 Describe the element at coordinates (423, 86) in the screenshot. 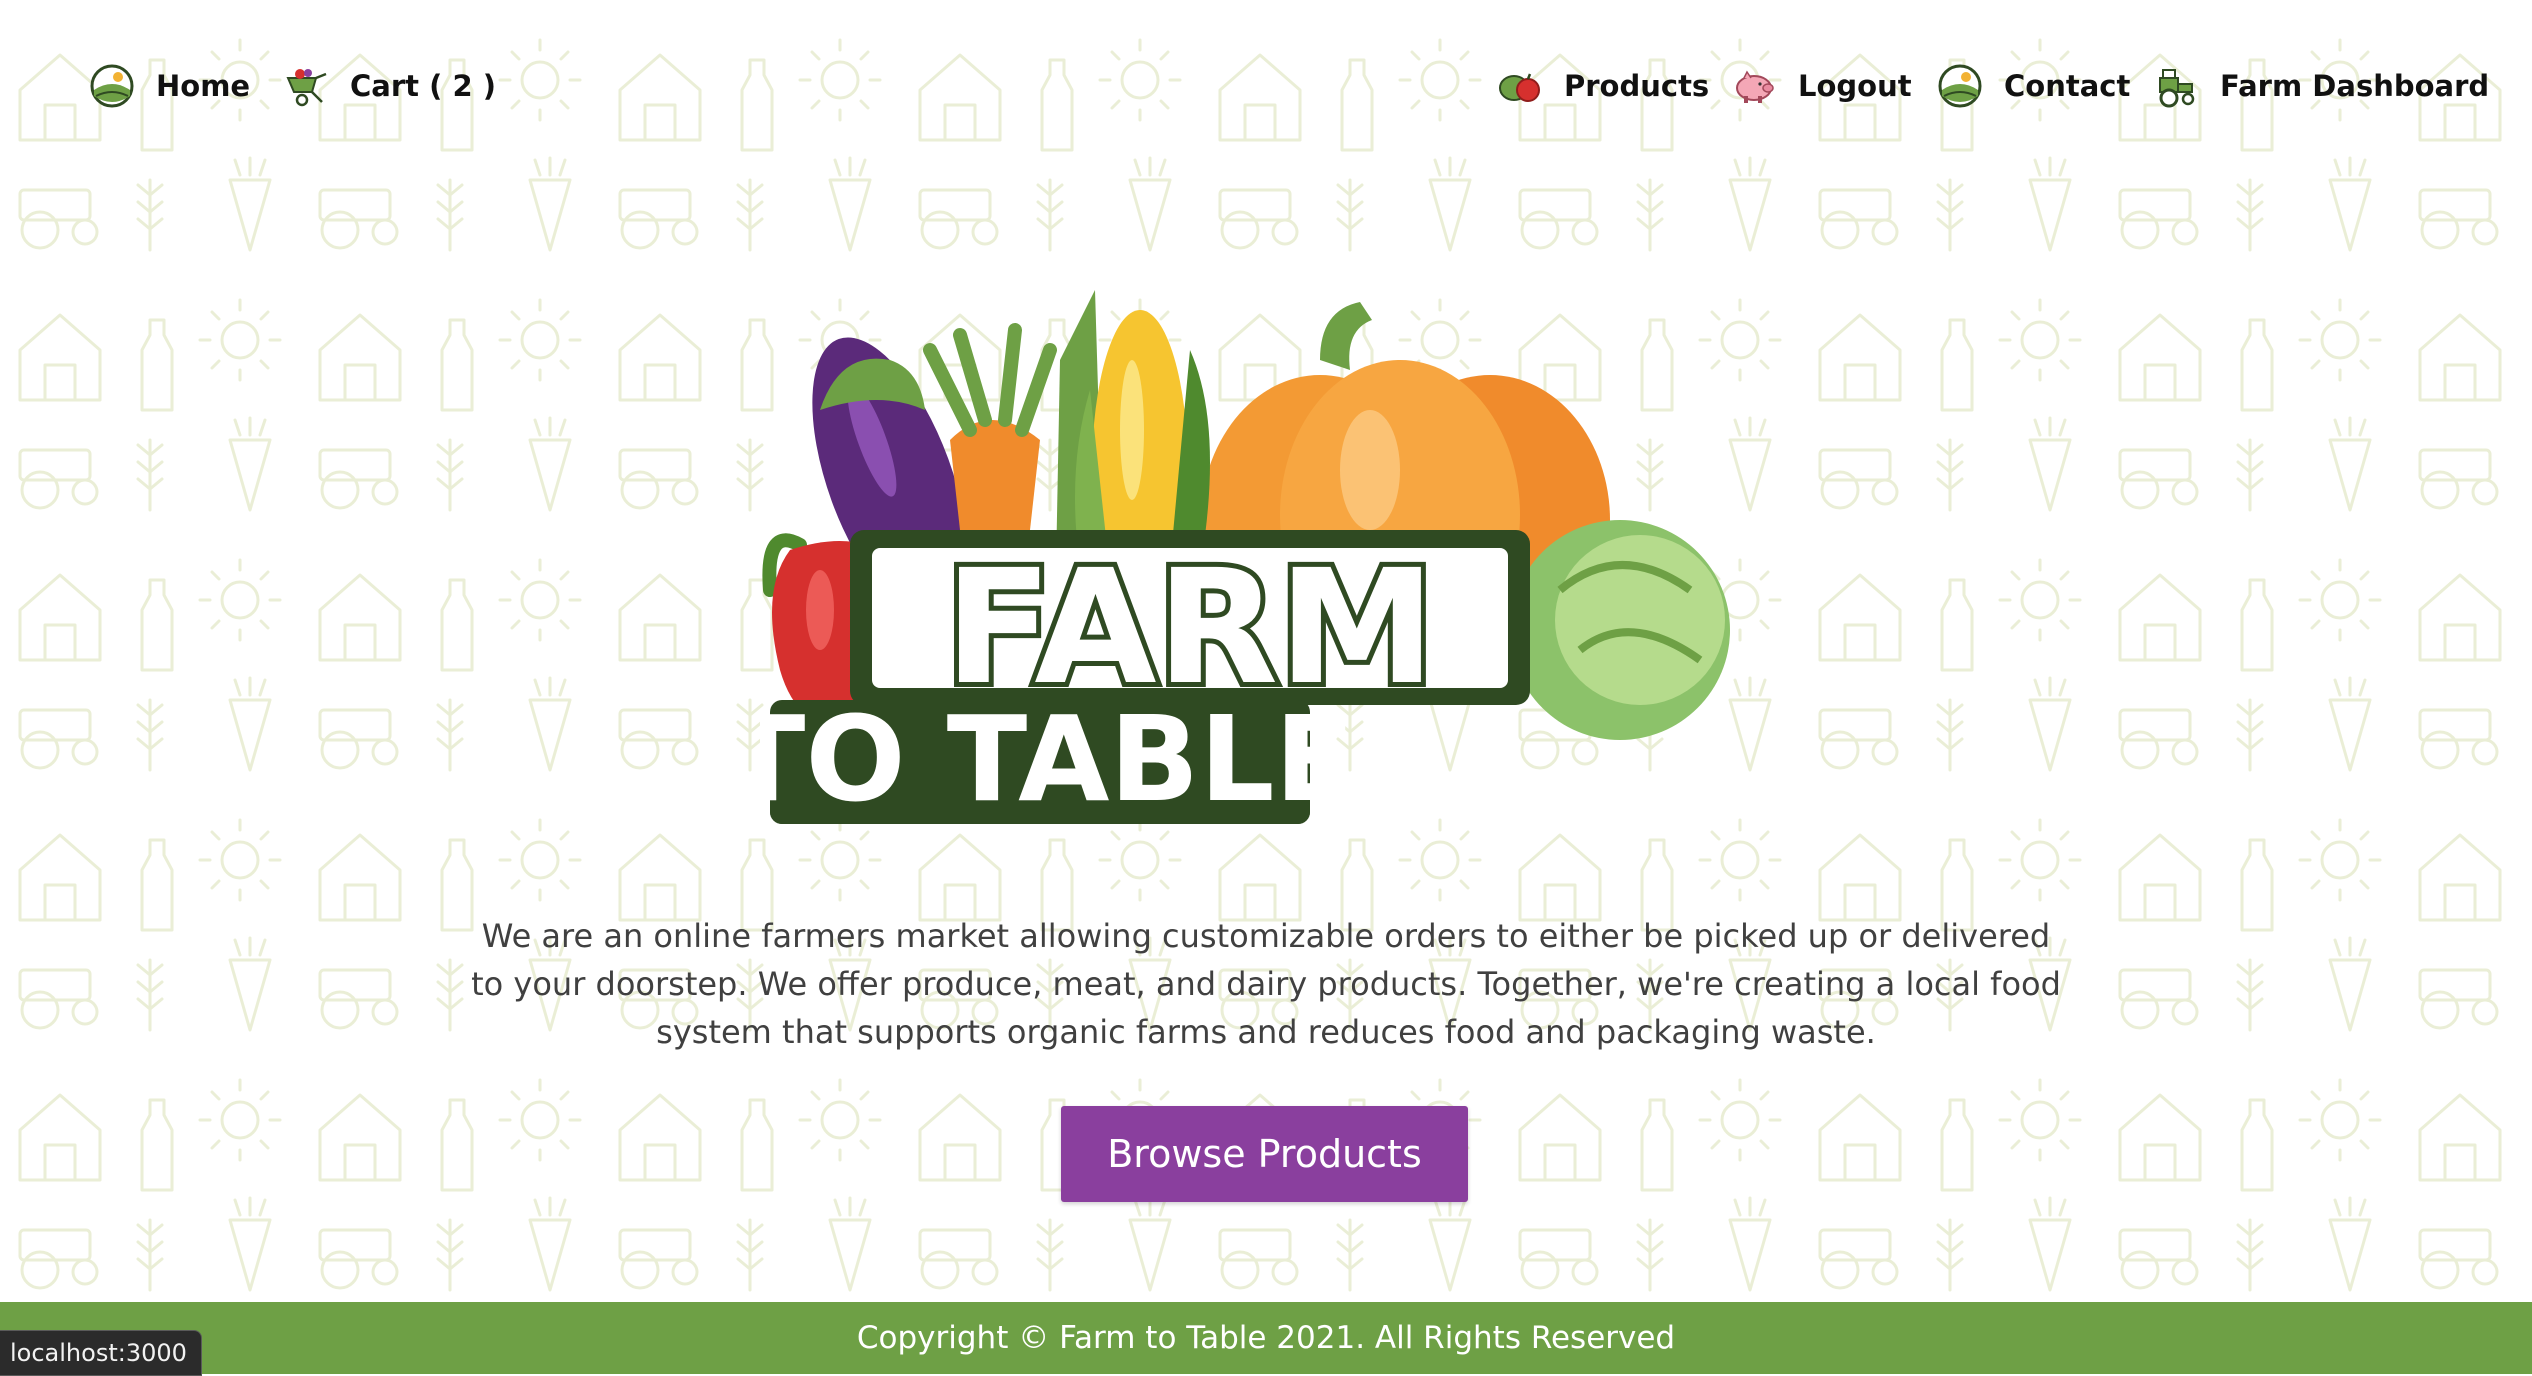

I see `nav-cart-label: Cart ( 2 )` at that location.